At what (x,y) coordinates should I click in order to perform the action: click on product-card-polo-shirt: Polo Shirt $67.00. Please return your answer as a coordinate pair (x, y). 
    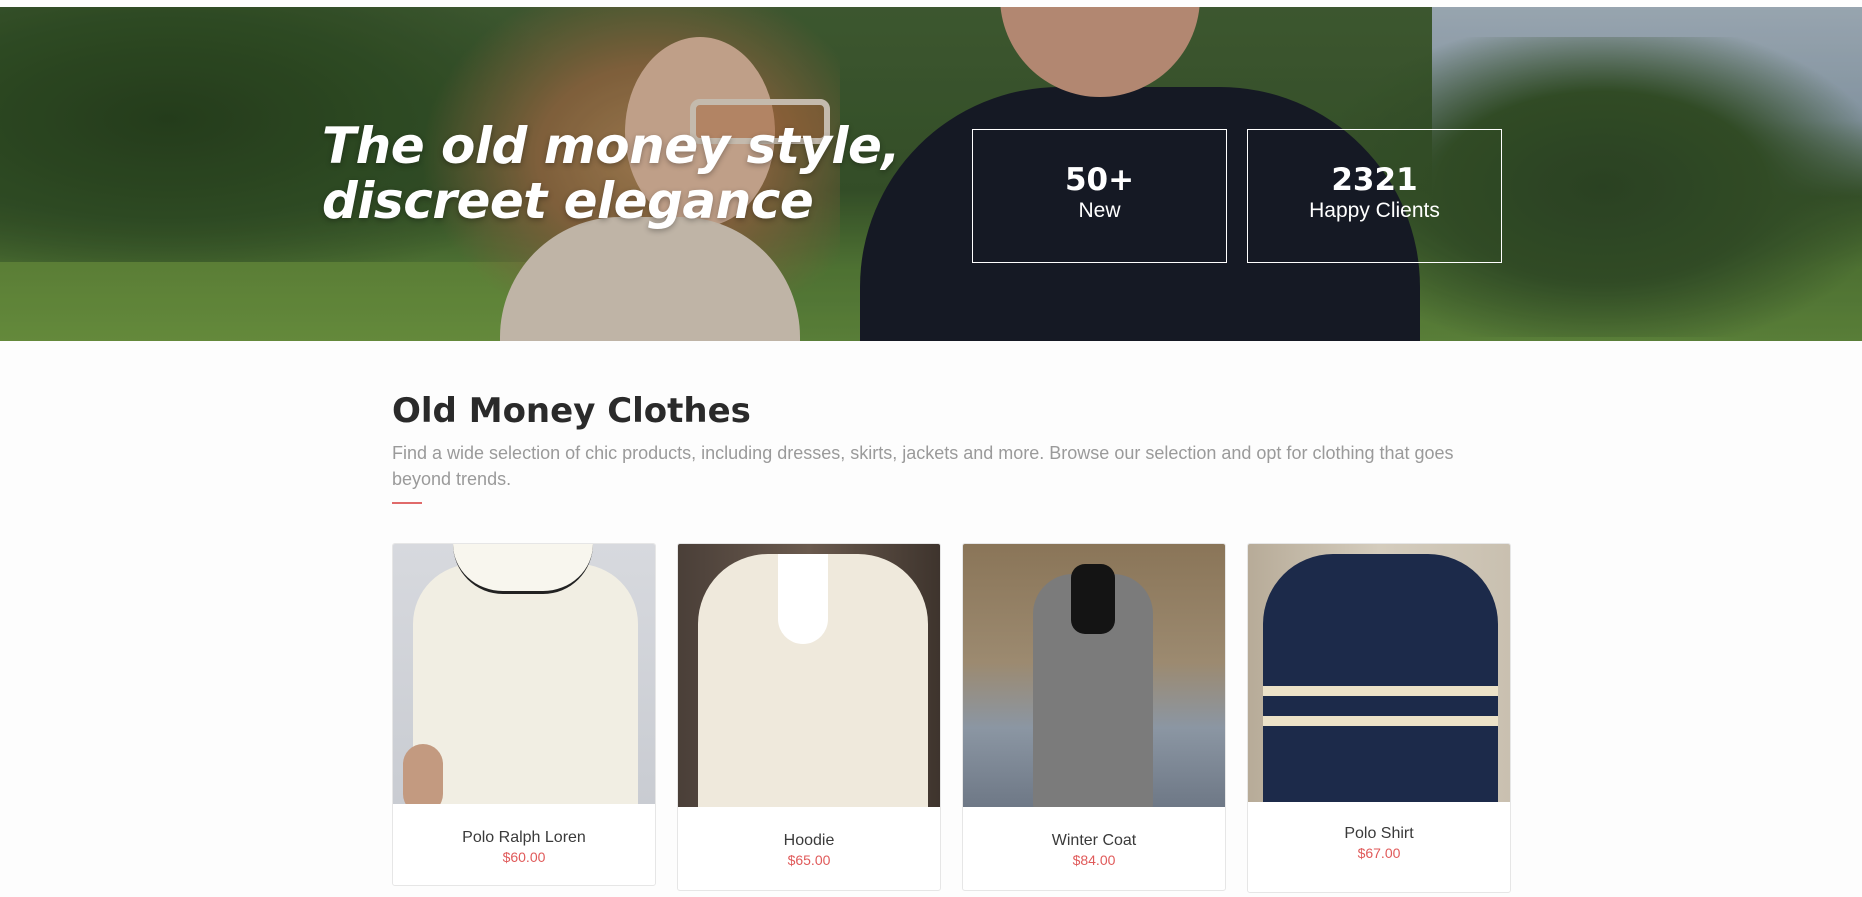
    Looking at the image, I should click on (1379, 718).